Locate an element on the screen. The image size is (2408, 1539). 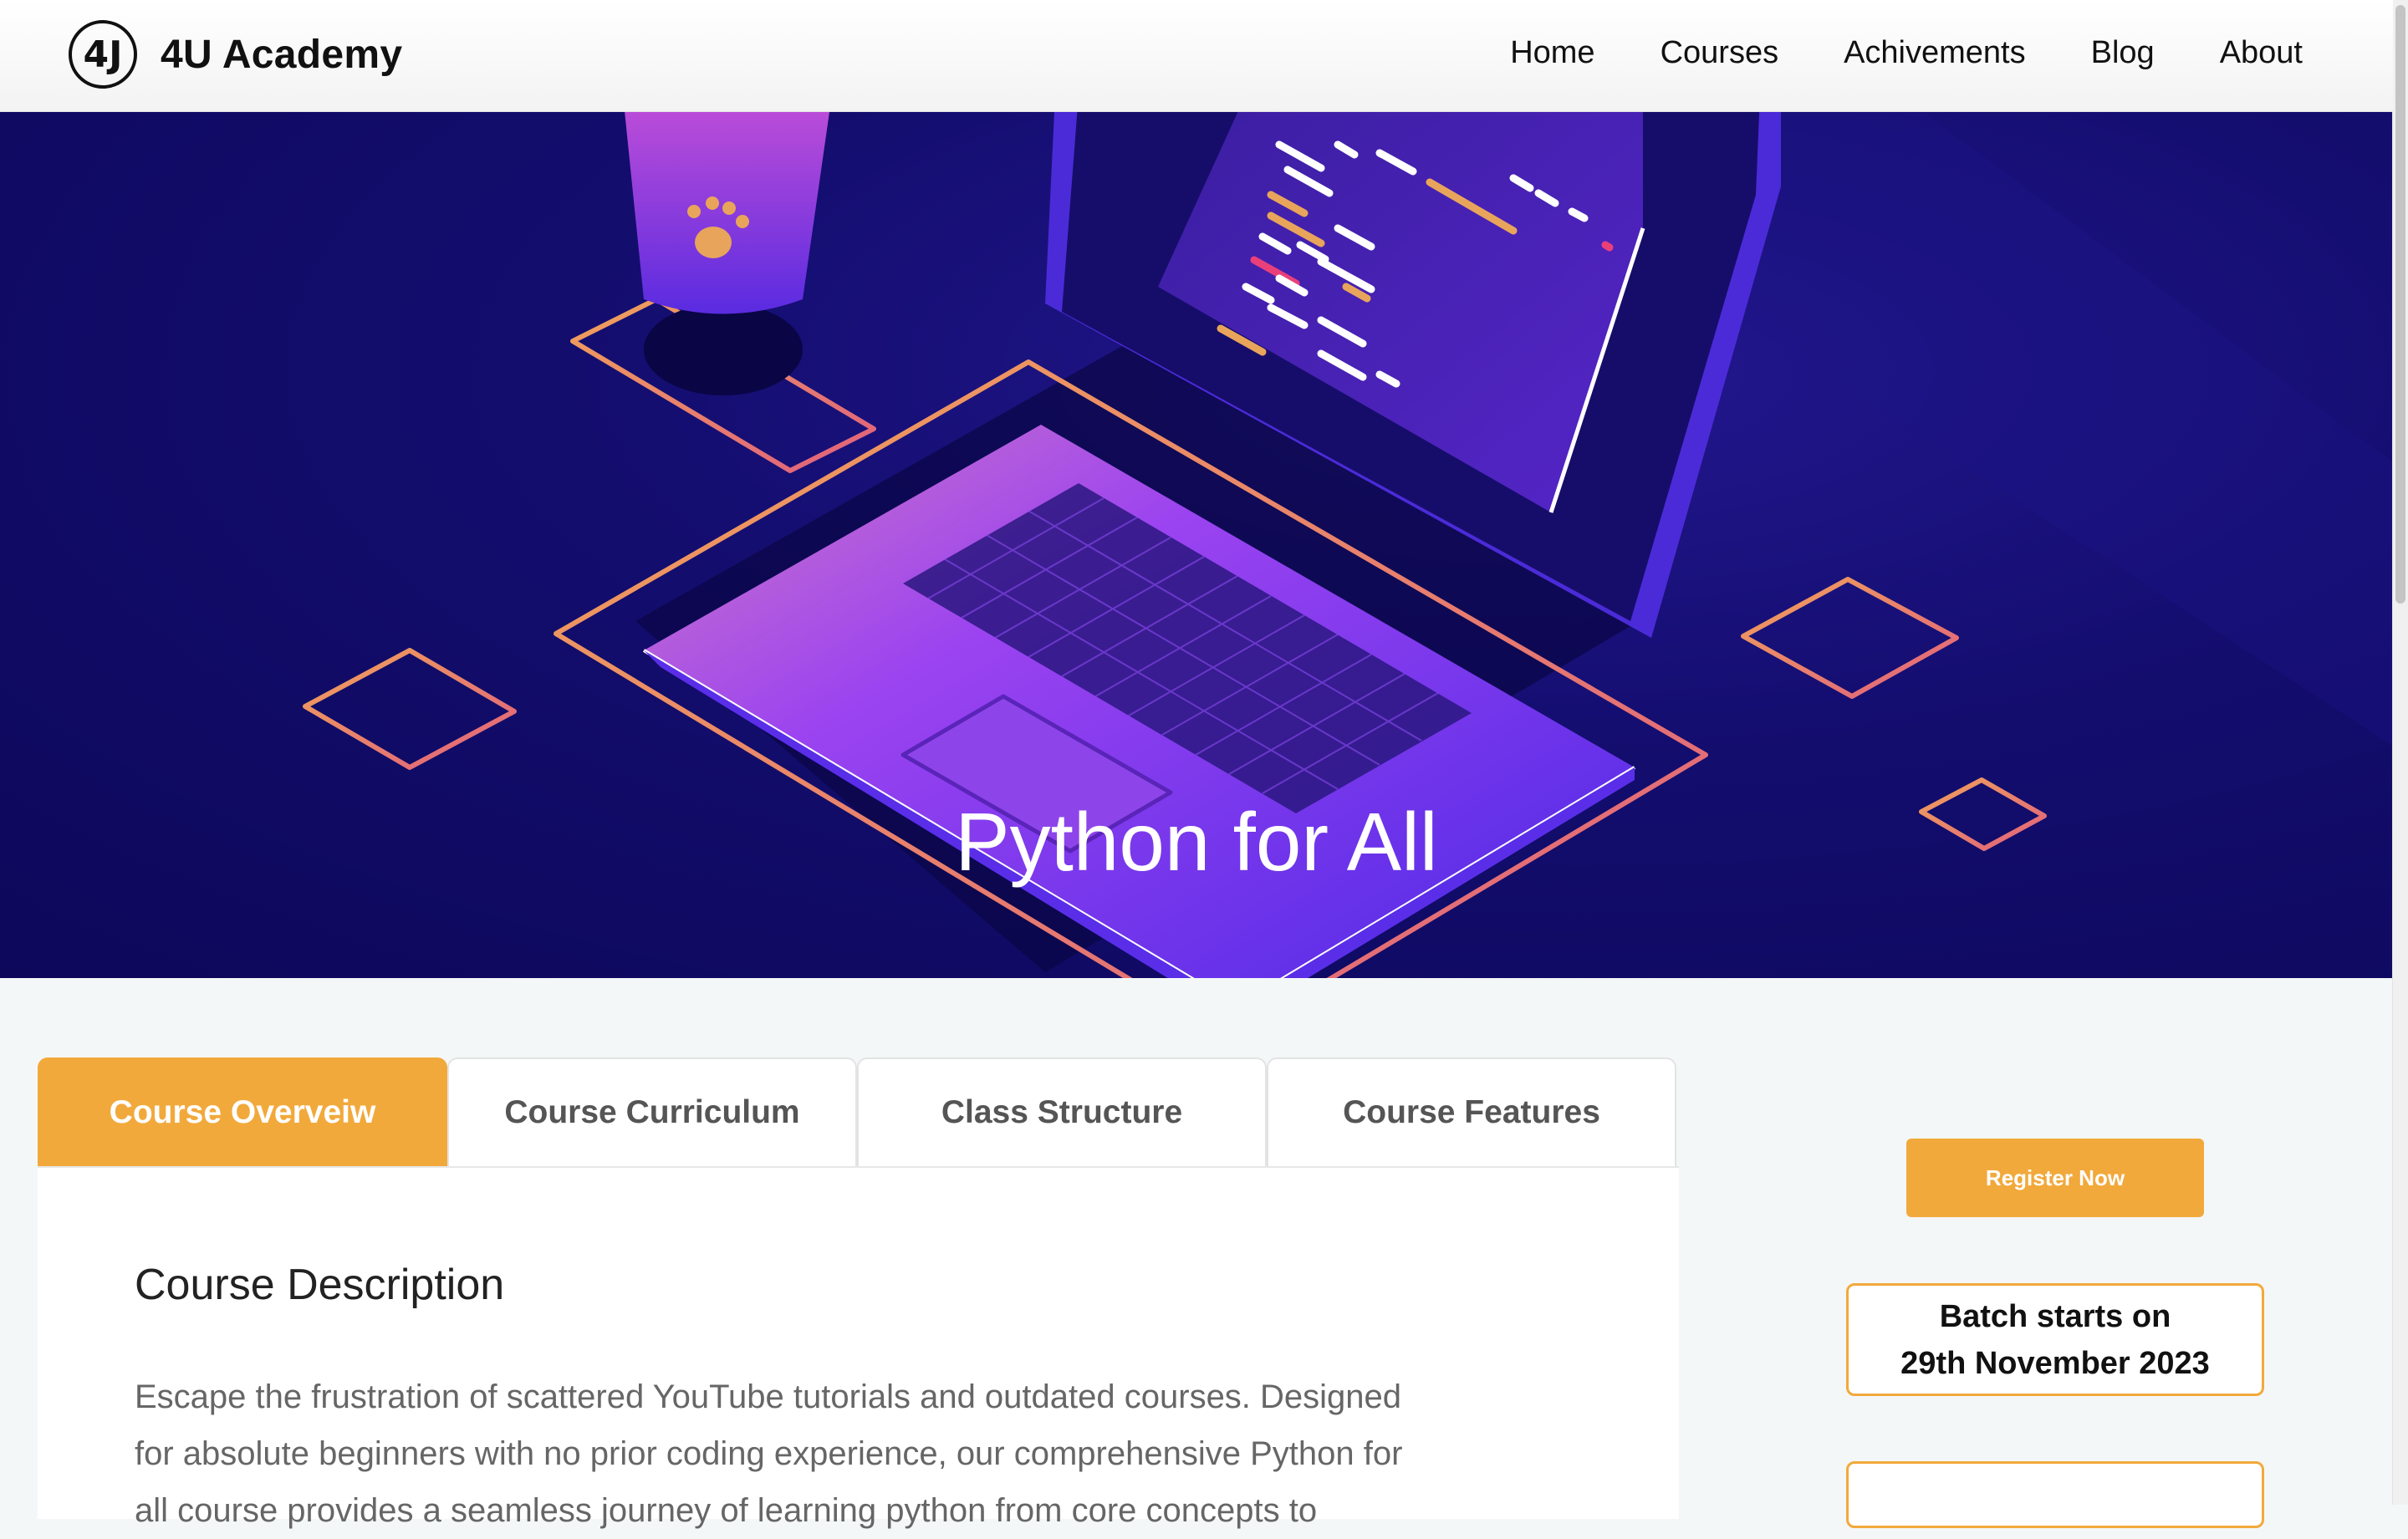
register-now-button: Register Now is located at coordinates (2055, 1178).